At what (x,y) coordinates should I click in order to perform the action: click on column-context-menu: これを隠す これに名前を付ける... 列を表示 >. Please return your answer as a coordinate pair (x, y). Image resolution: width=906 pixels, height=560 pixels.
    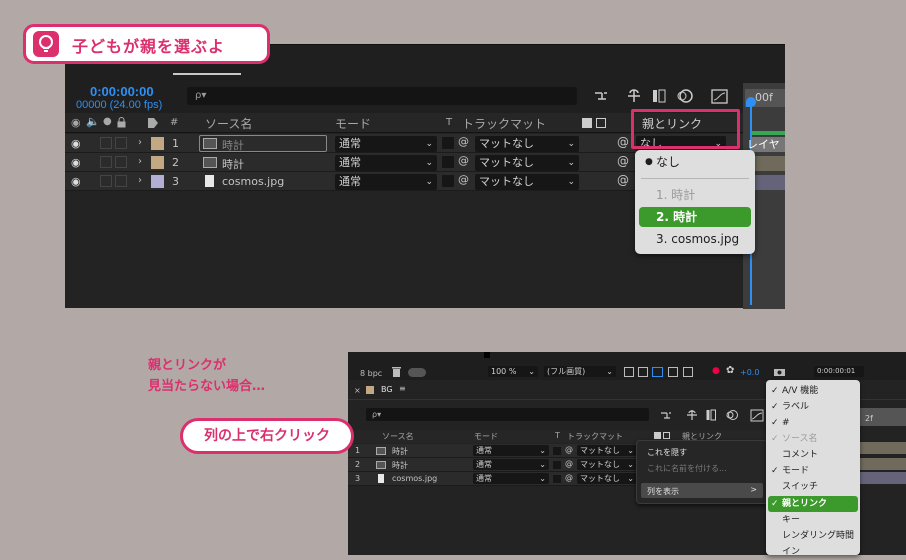
    Looking at the image, I should click on (702, 472).